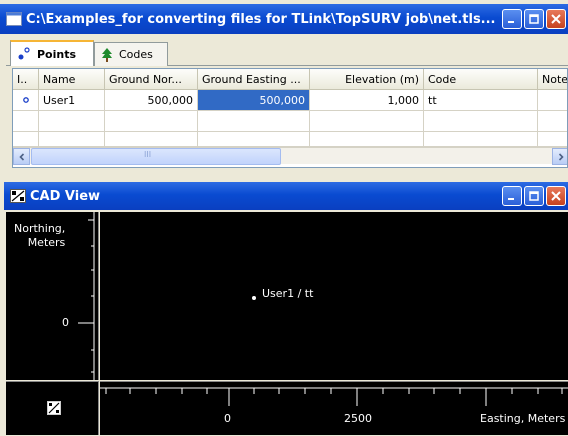  What do you see at coordinates (227, 418) in the screenshot?
I see `x-tick-label-0: 0` at bounding box center [227, 418].